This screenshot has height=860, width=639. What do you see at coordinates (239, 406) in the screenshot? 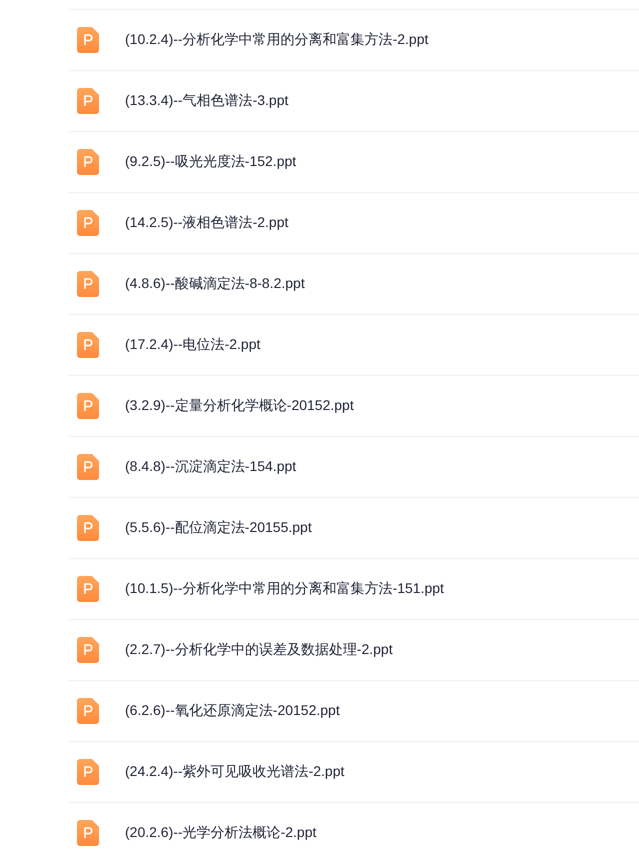
I see `file-name: (3.2.9)--定量分析化学概论-20152.ppt` at bounding box center [239, 406].